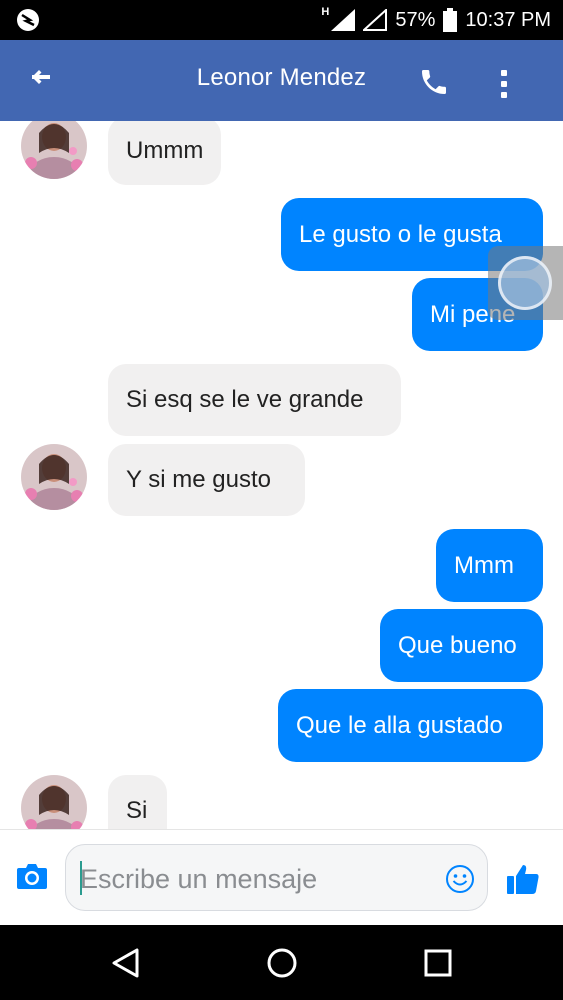  What do you see at coordinates (460, 879) in the screenshot?
I see `emoji-icon` at bounding box center [460, 879].